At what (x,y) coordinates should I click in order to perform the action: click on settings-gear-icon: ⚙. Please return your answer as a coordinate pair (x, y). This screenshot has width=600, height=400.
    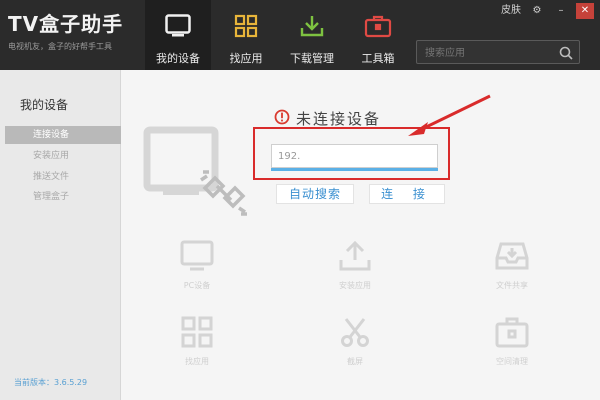
    Looking at the image, I should click on (537, 11).